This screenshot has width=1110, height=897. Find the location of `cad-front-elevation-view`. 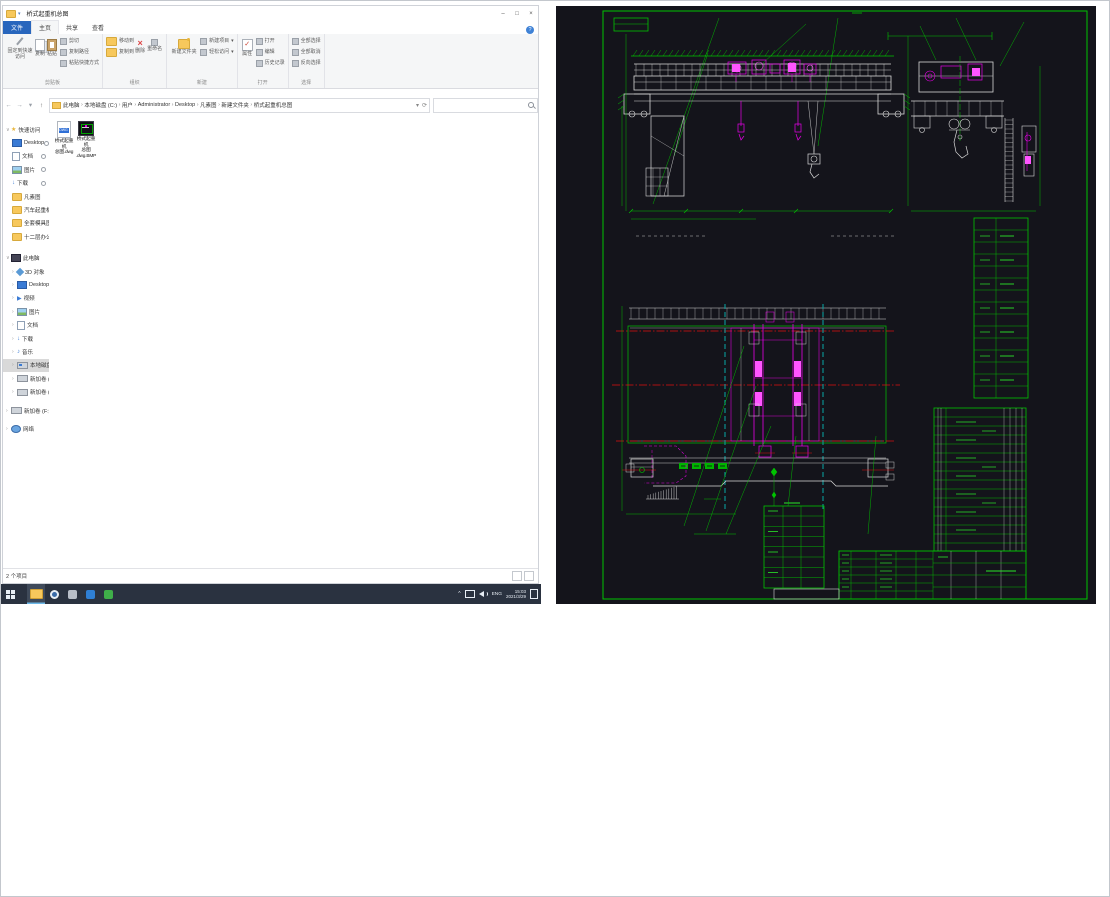

cad-front-elevation-view is located at coordinates (805, 127).